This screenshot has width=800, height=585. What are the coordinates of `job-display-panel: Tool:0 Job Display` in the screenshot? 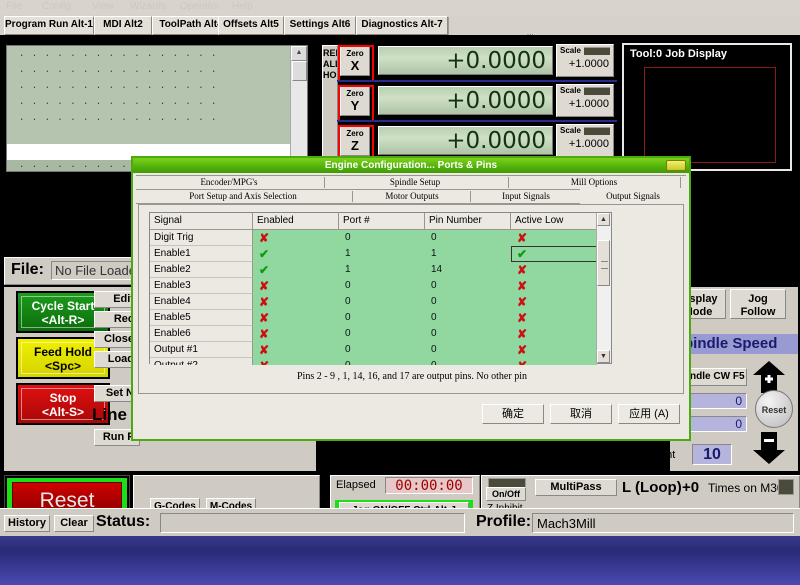 It's located at (707, 107).